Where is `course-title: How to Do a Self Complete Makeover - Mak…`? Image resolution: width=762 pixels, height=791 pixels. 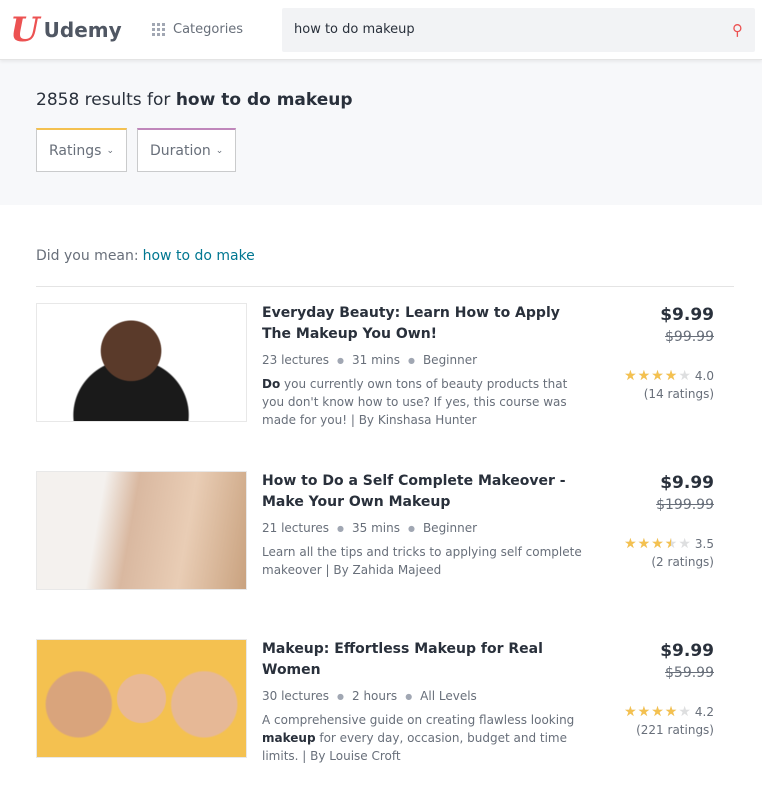 course-title: How to Do a Self Complete Makeover - Mak… is located at coordinates (422, 492).